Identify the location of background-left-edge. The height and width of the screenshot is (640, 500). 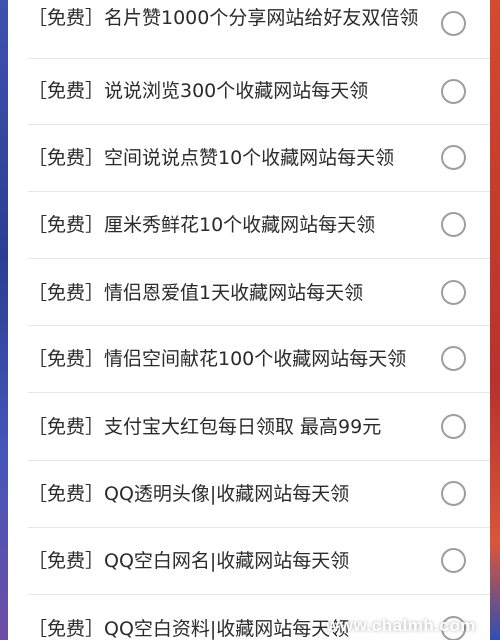
(4, 320).